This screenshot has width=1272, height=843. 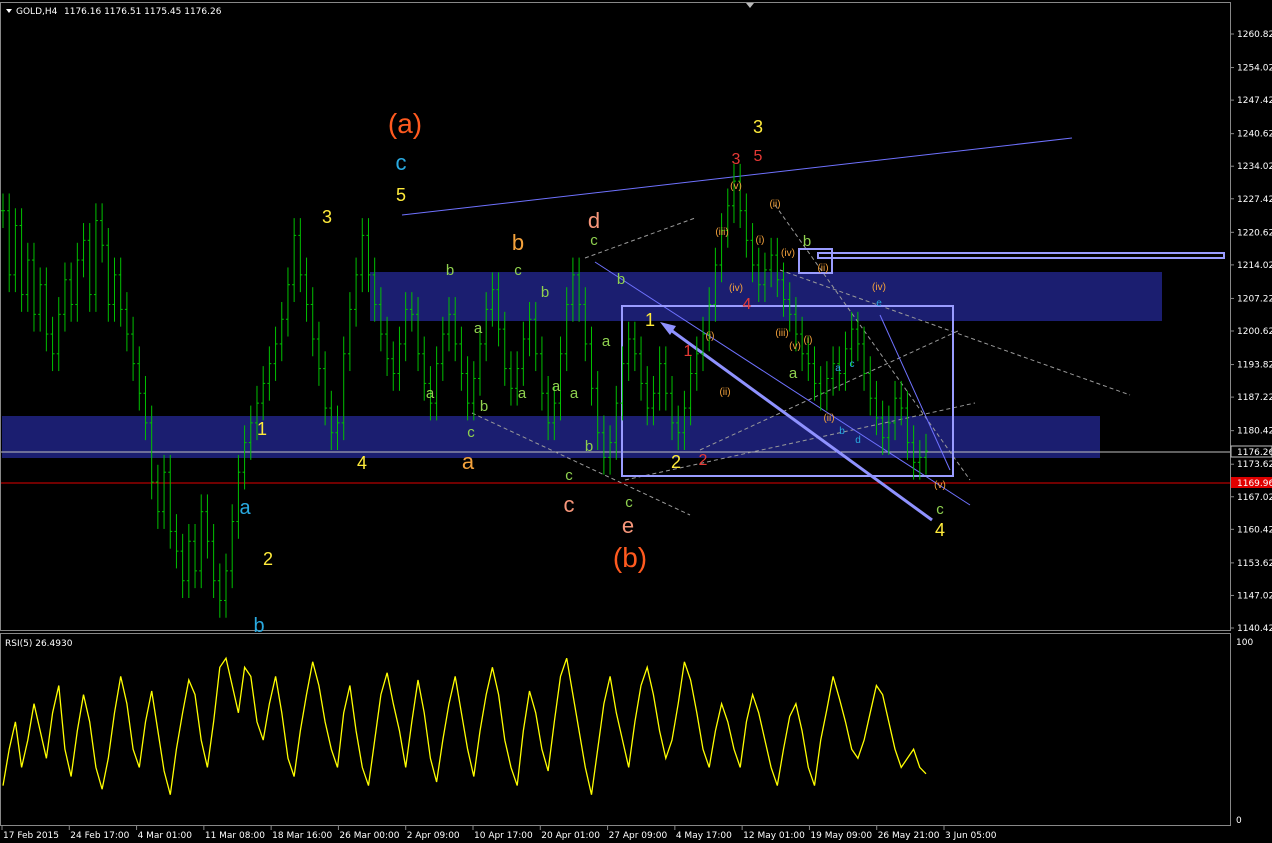 What do you see at coordinates (37, 12) in the screenshot?
I see `symbol-label: GOLD,H4` at bounding box center [37, 12].